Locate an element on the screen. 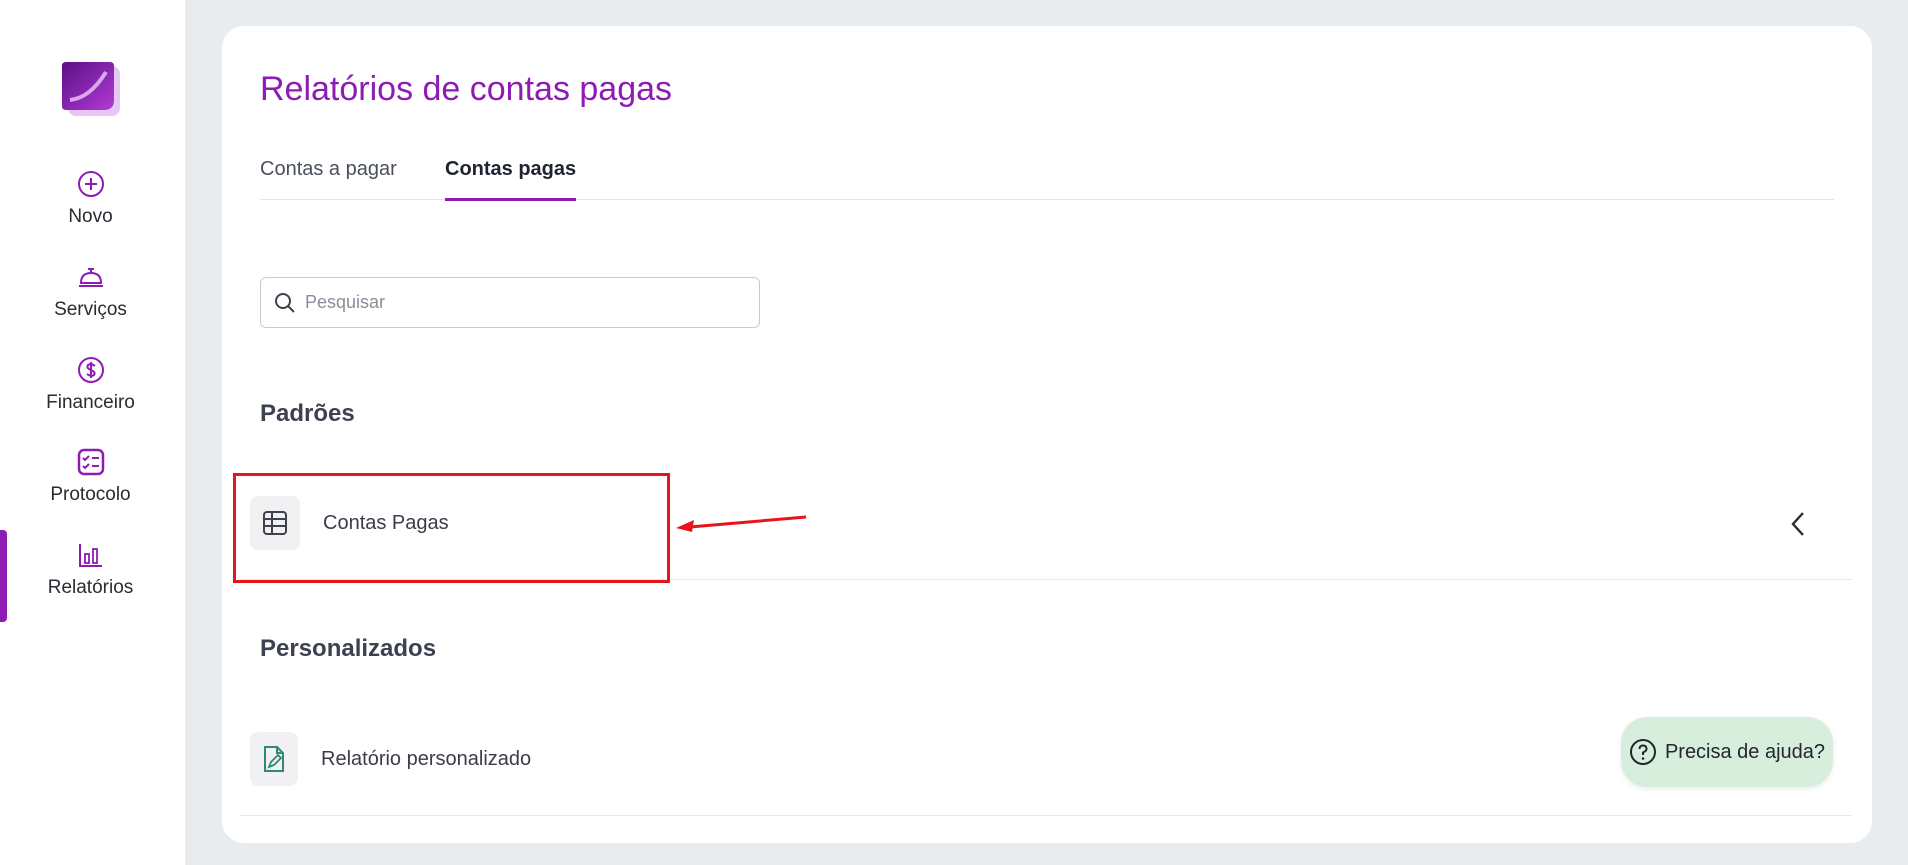 The height and width of the screenshot is (865, 1908). section-title-padroes: Padrões is located at coordinates (307, 413).